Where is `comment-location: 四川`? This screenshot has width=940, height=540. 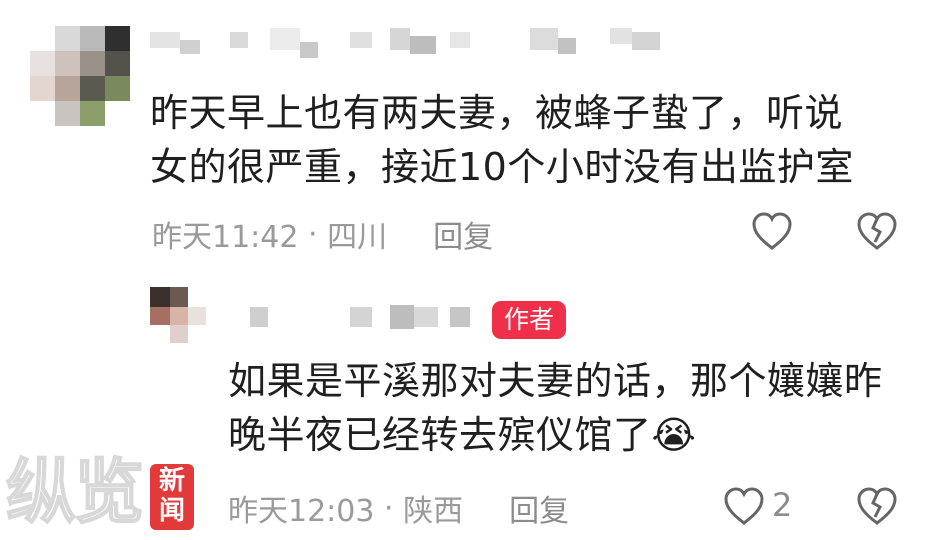
comment-location: 四川 is located at coordinates (357, 237).